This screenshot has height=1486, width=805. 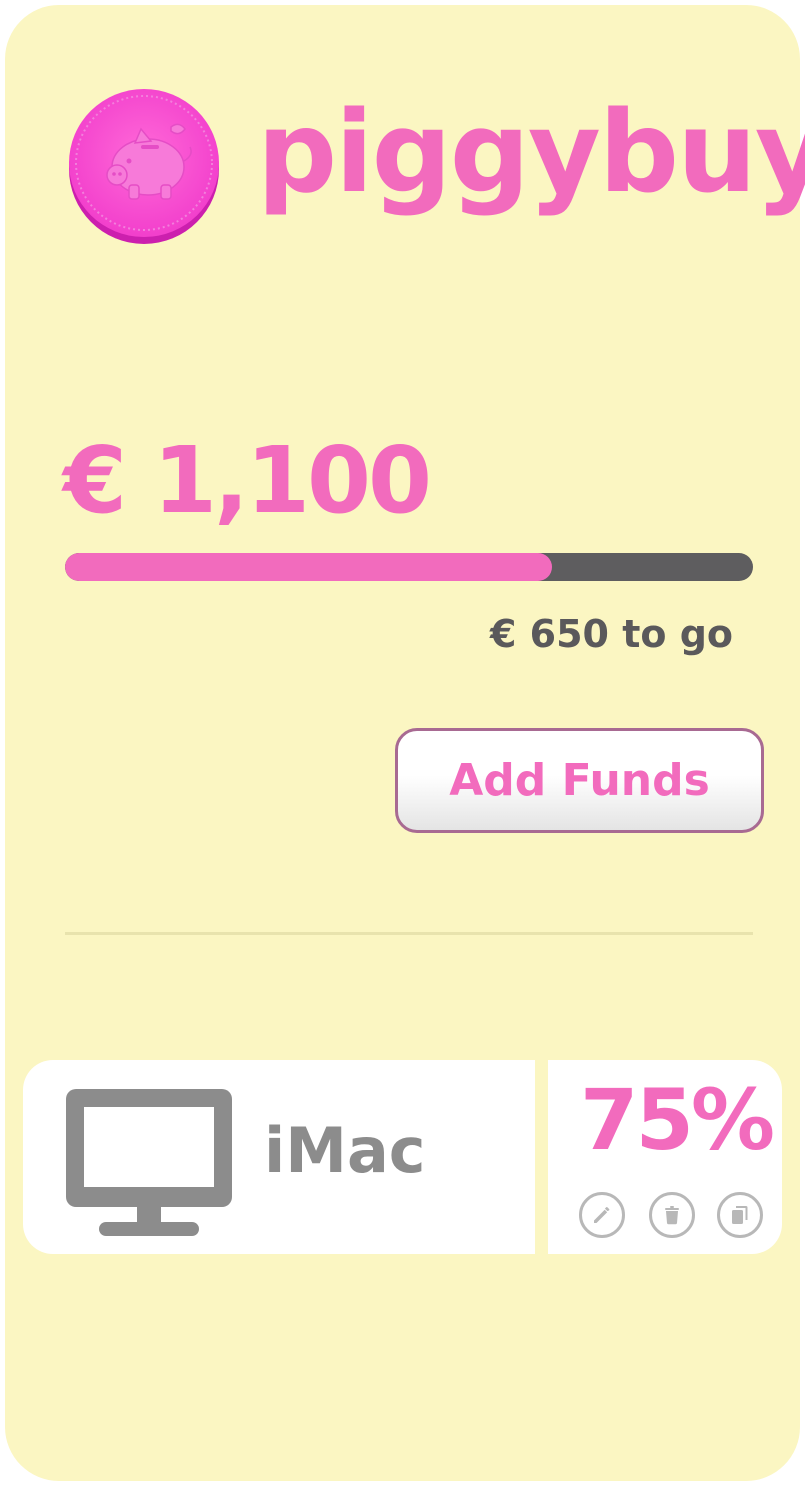 I want to click on savings-progress-bar, so click(x=409, y=567).